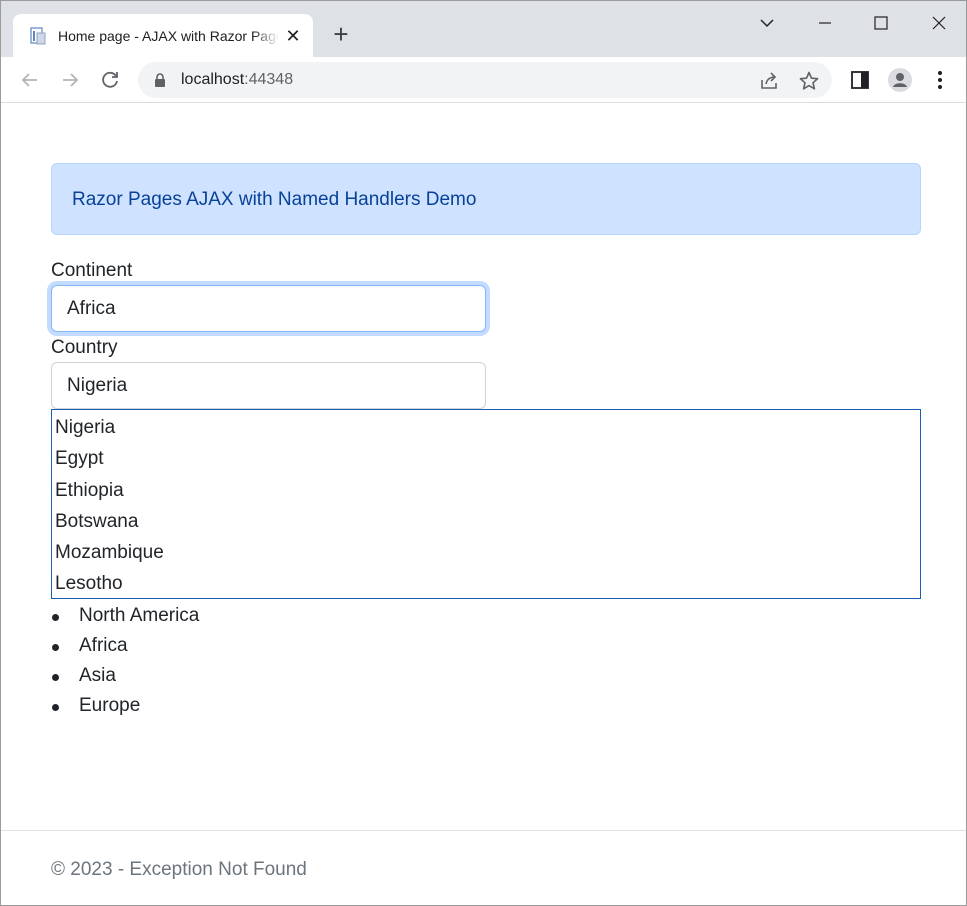  I want to click on list-item-text: North America, so click(139, 615).